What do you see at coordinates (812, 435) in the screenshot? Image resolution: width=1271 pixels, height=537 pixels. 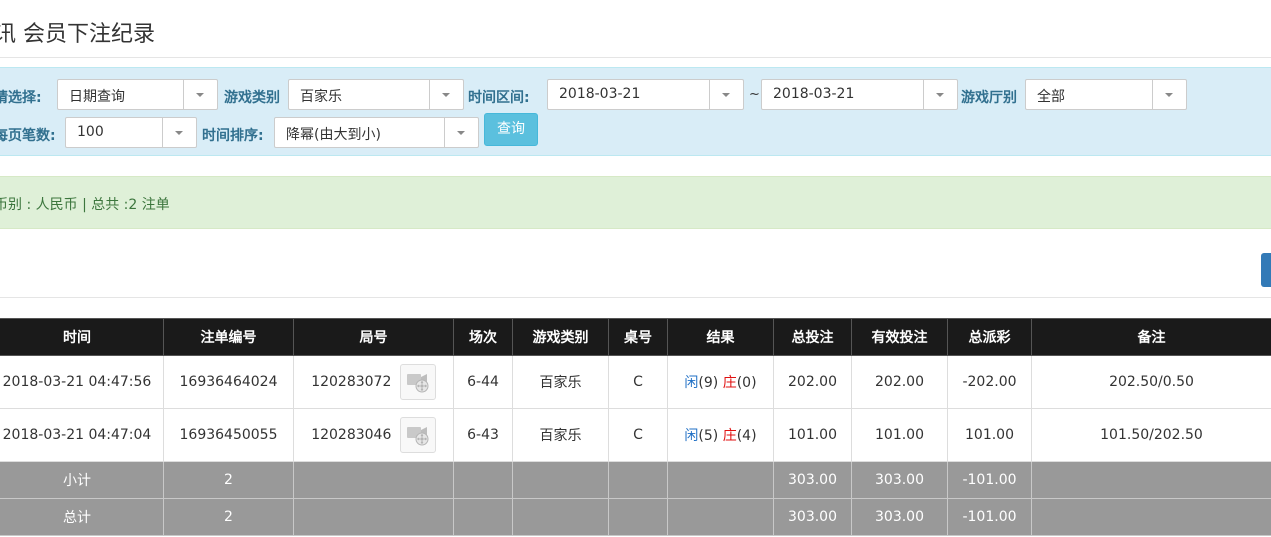 I see `cell-total-bet: 101.00` at bounding box center [812, 435].